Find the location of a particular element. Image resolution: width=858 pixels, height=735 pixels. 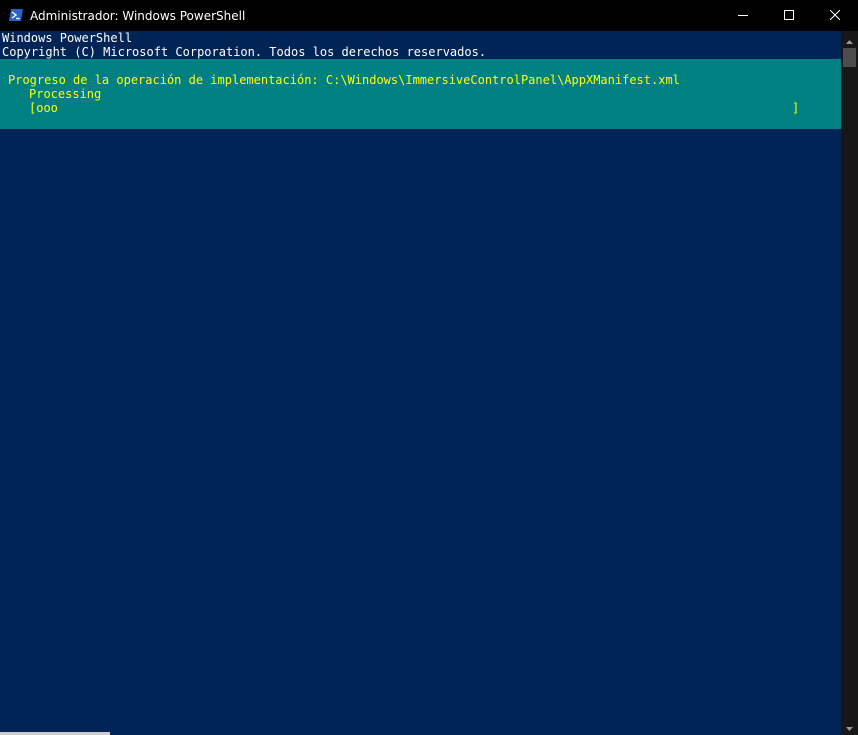

chevron-up-icon is located at coordinates (849, 40).